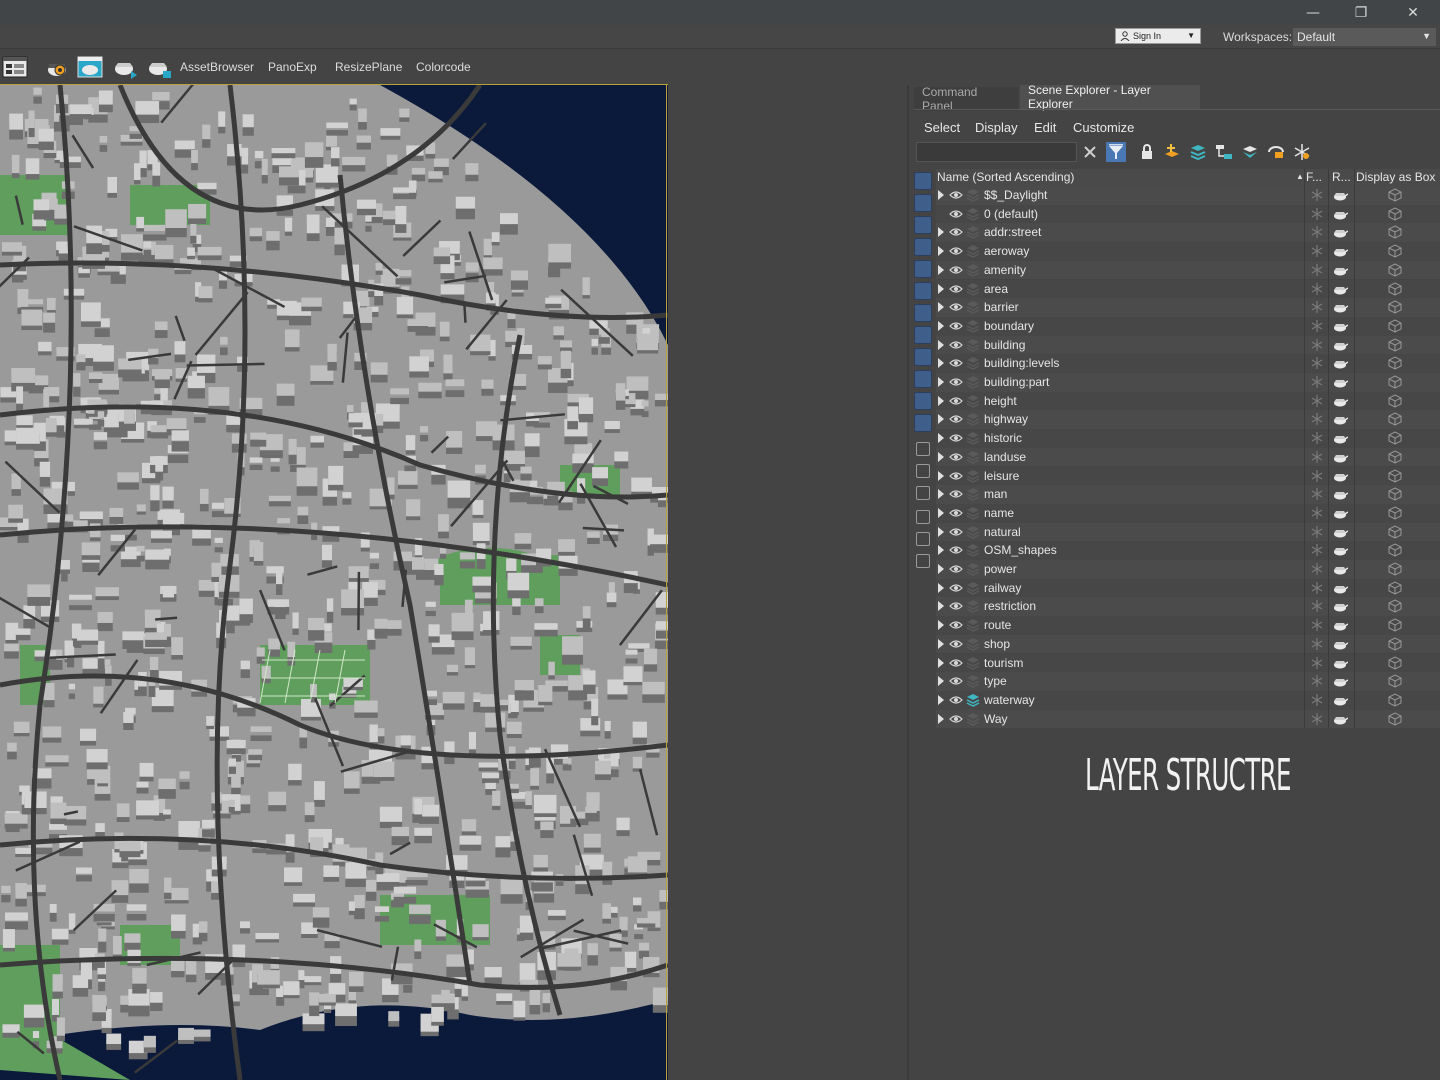 This screenshot has width=1440, height=1080. I want to click on clear-search-icon, so click(1090, 152).